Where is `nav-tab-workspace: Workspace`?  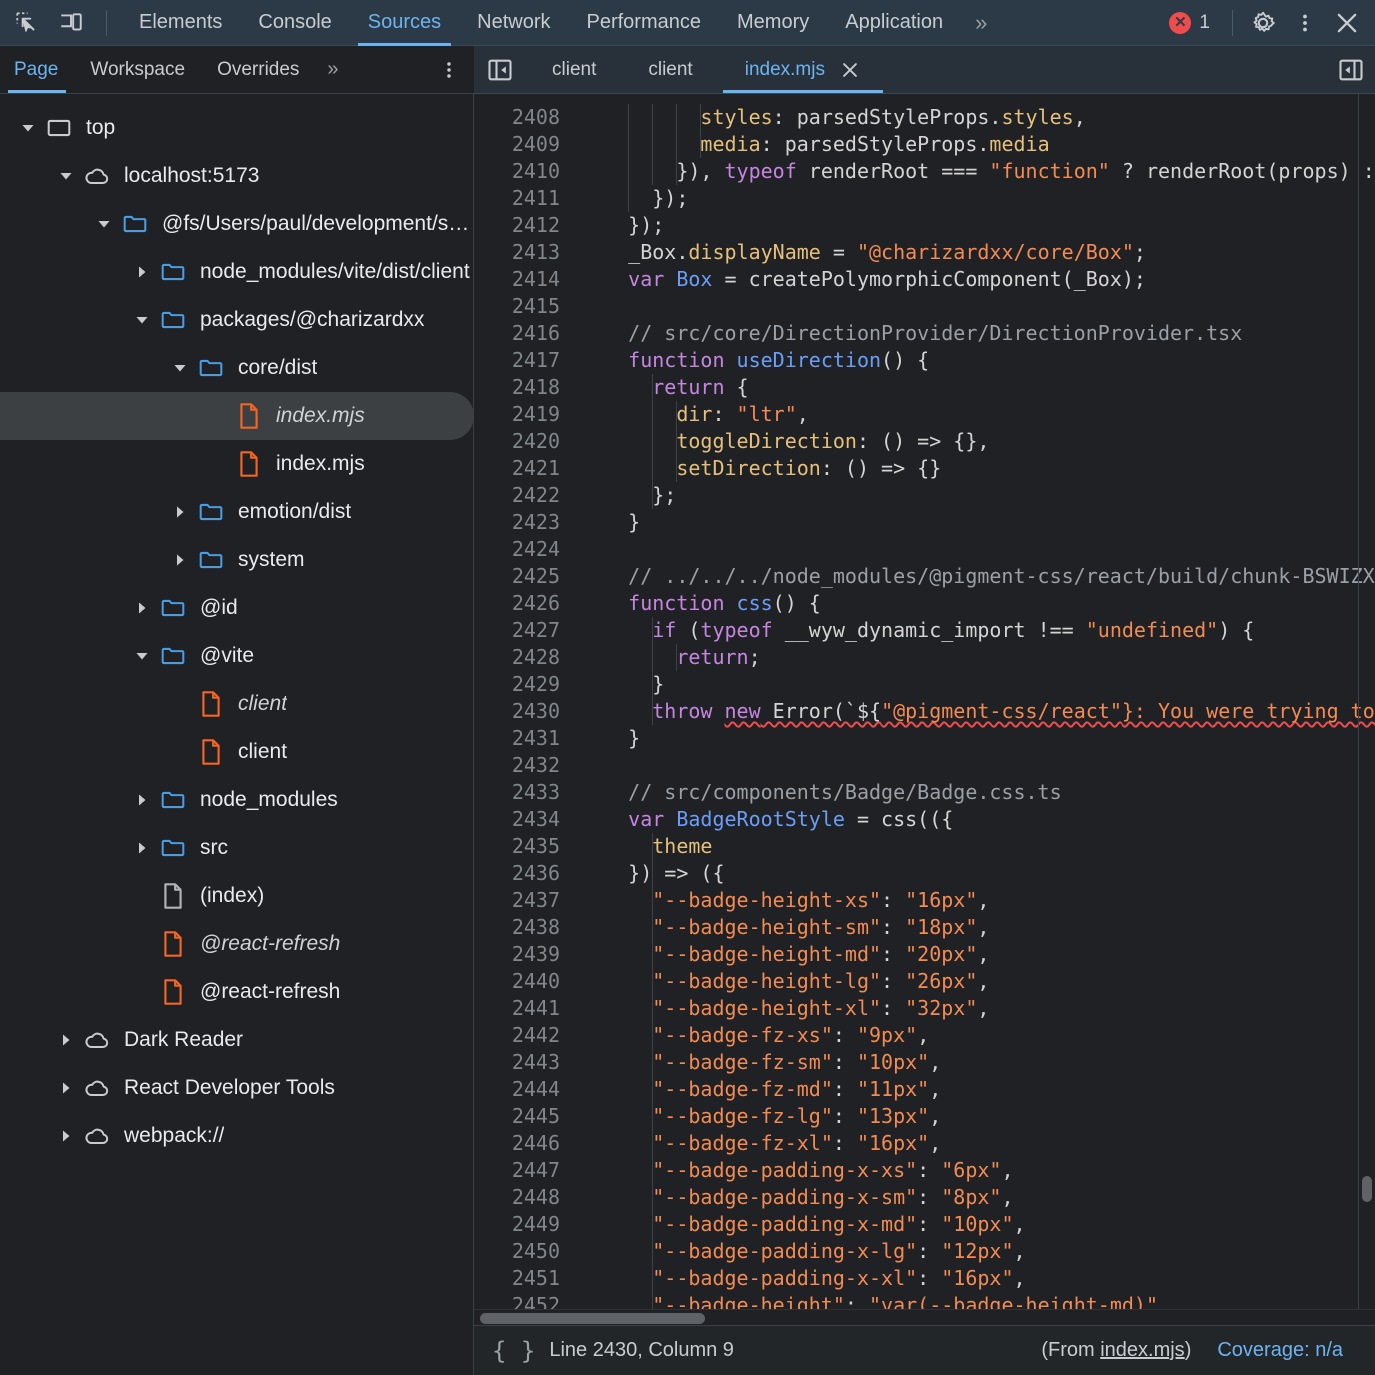 nav-tab-workspace: Workspace is located at coordinates (137, 69).